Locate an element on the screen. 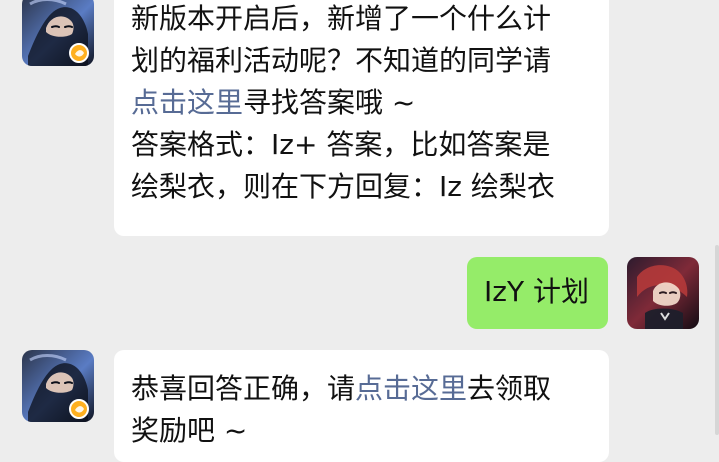  message-text: IzY 计划 is located at coordinates (536, 291).